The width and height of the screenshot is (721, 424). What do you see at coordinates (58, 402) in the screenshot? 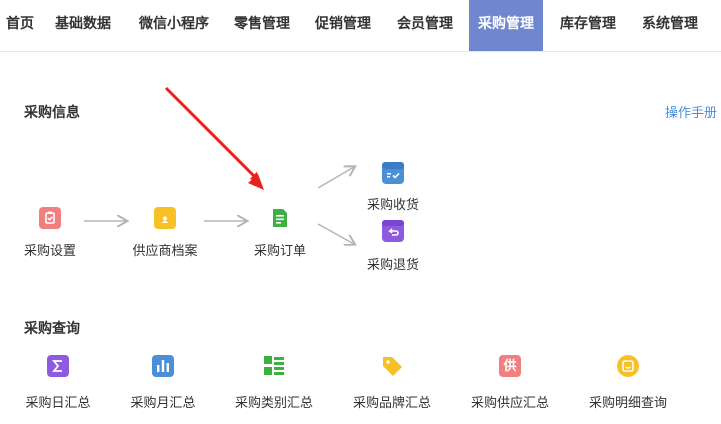
I see `query-label: 采购日汇总` at bounding box center [58, 402].